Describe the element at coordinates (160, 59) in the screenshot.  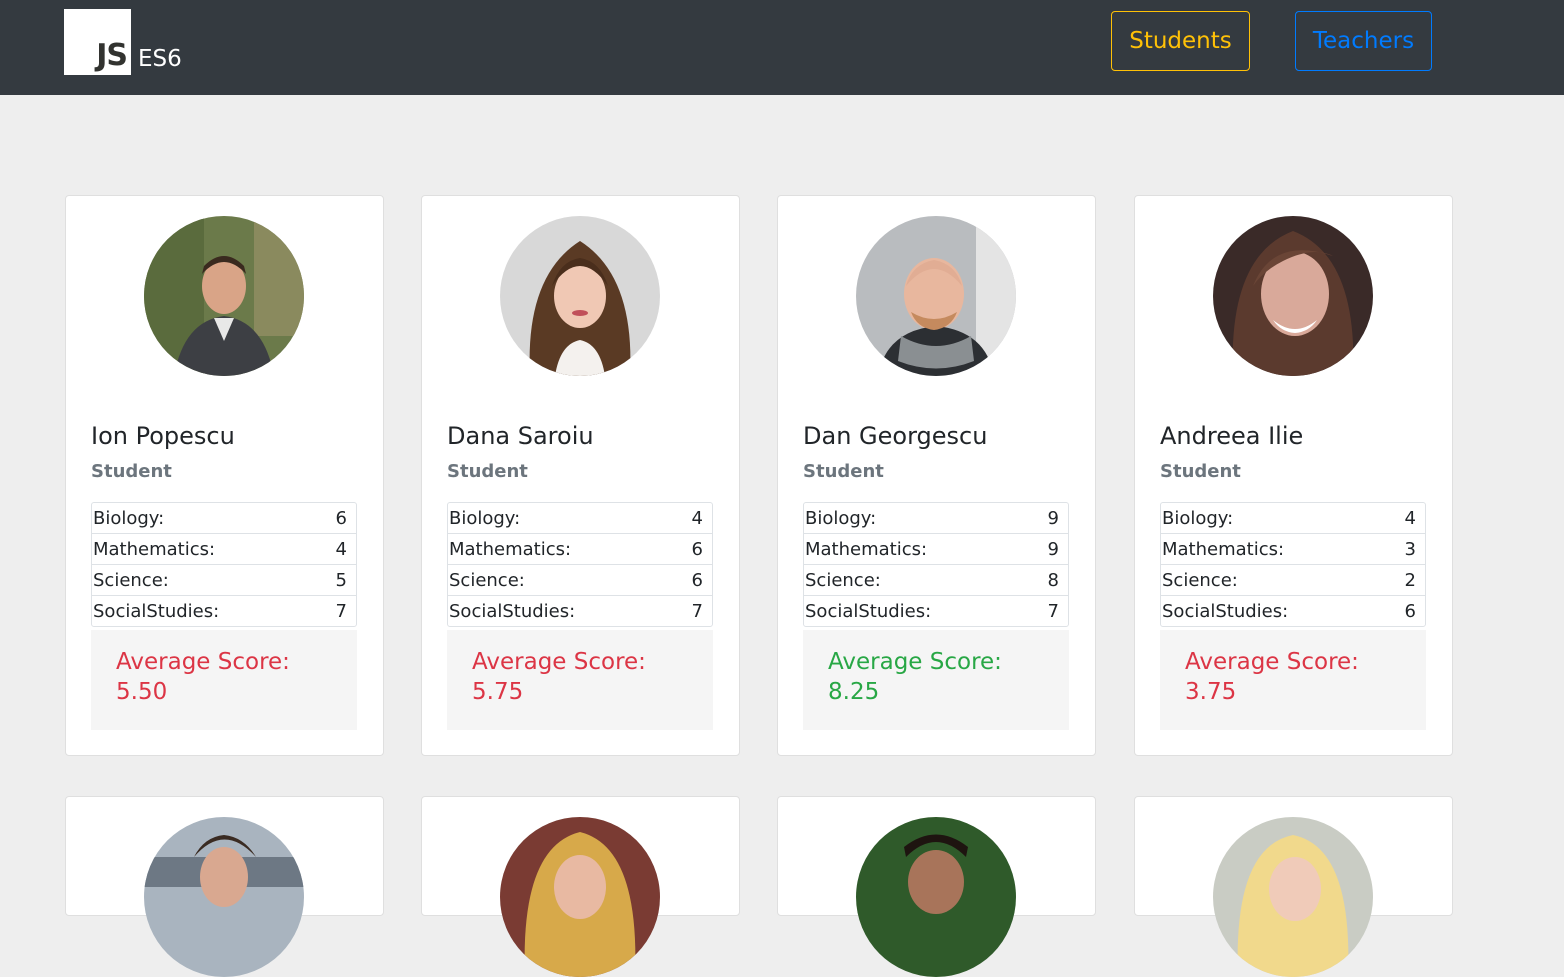
I see `brand-label: ES6` at that location.